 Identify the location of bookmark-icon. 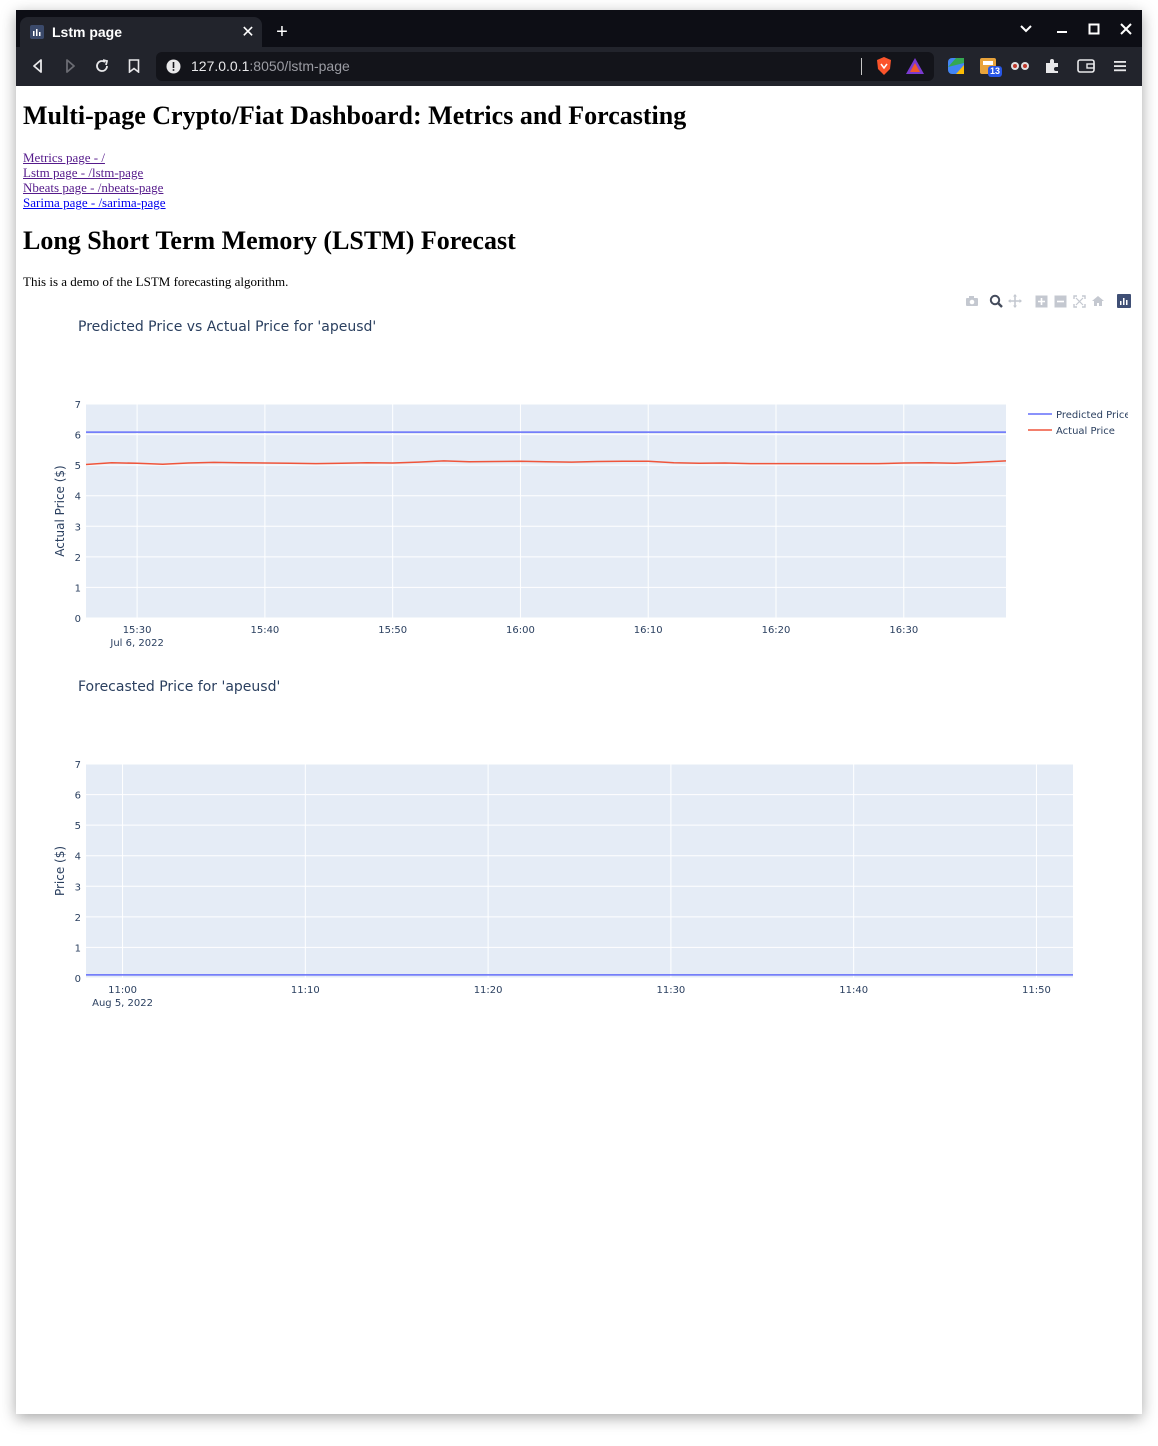
(134, 66).